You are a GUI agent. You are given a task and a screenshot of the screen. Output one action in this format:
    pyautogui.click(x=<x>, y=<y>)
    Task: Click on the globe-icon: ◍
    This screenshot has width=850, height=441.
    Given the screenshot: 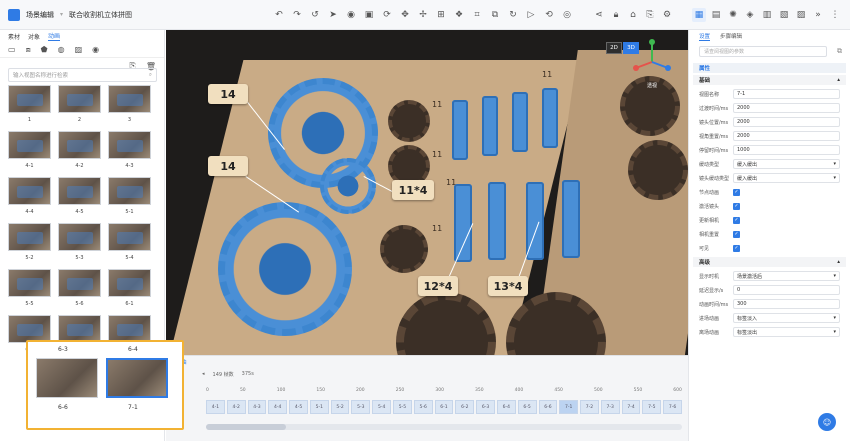 What is the action you would take?
    pyautogui.click(x=61, y=49)
    